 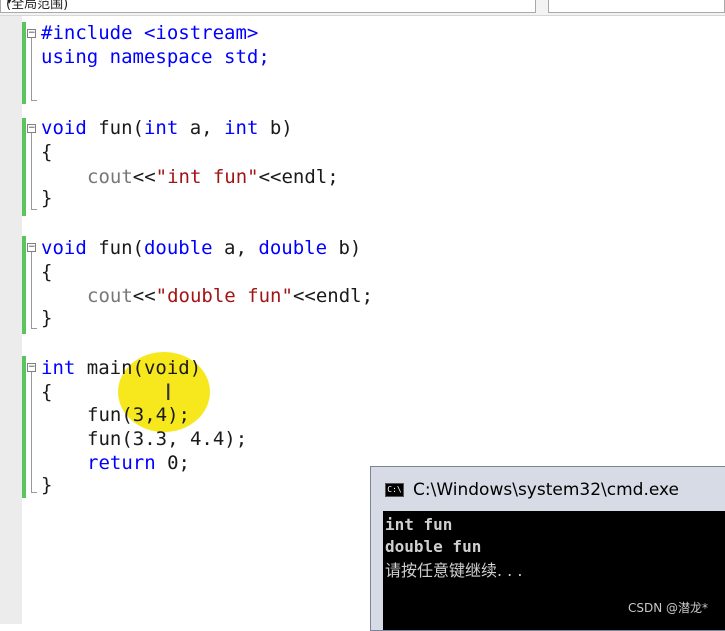 I want to click on member-dropdown, so click(x=636, y=6).